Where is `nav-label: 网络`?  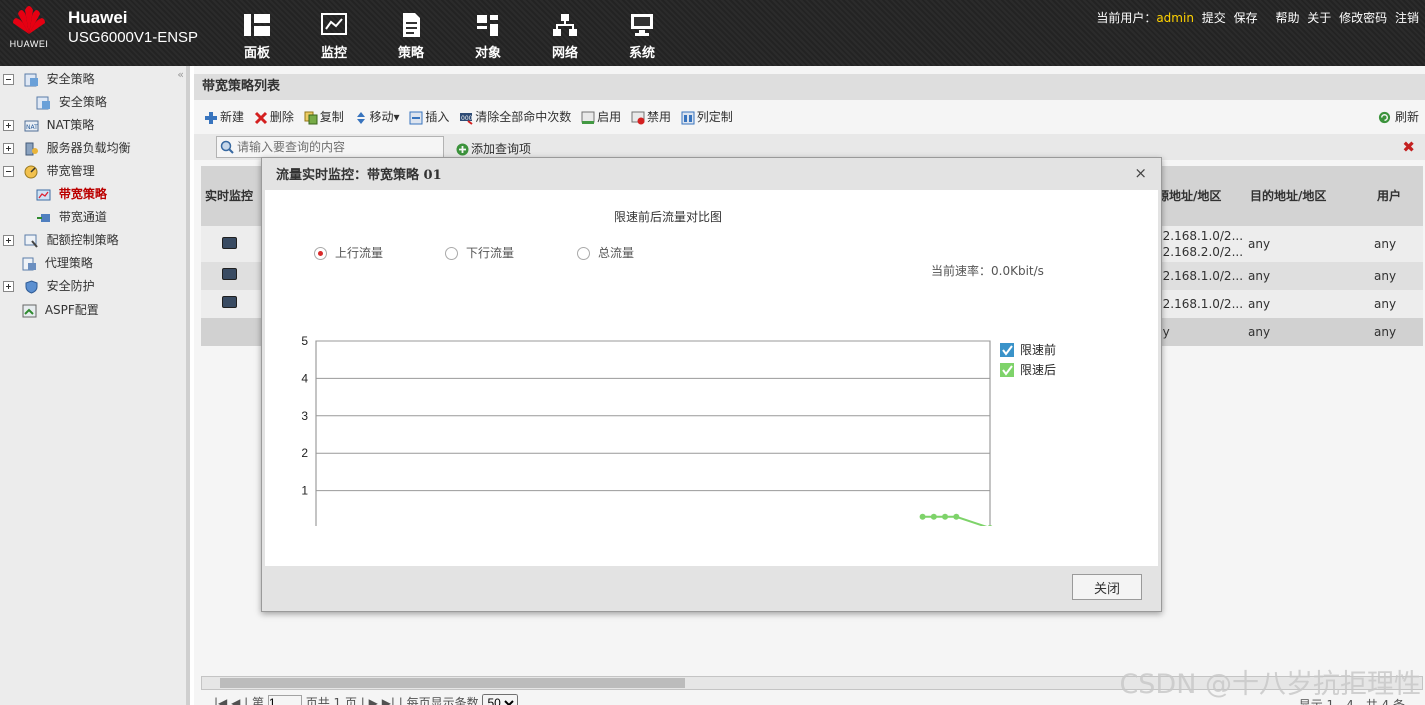
nav-label: 网络 is located at coordinates (564, 53).